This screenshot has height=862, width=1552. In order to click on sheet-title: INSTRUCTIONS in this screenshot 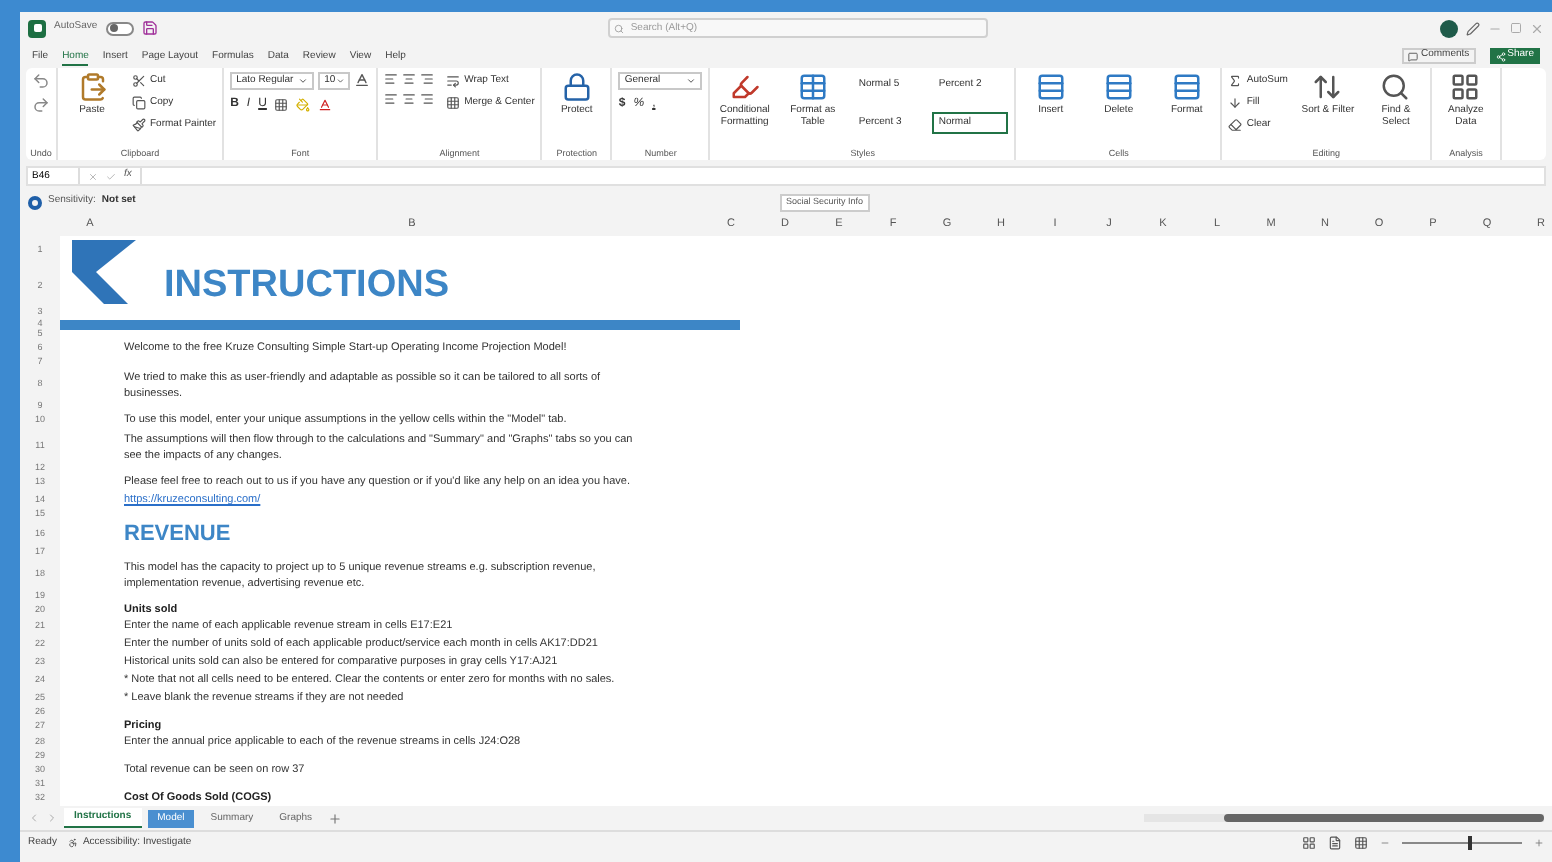, I will do `click(306, 286)`.